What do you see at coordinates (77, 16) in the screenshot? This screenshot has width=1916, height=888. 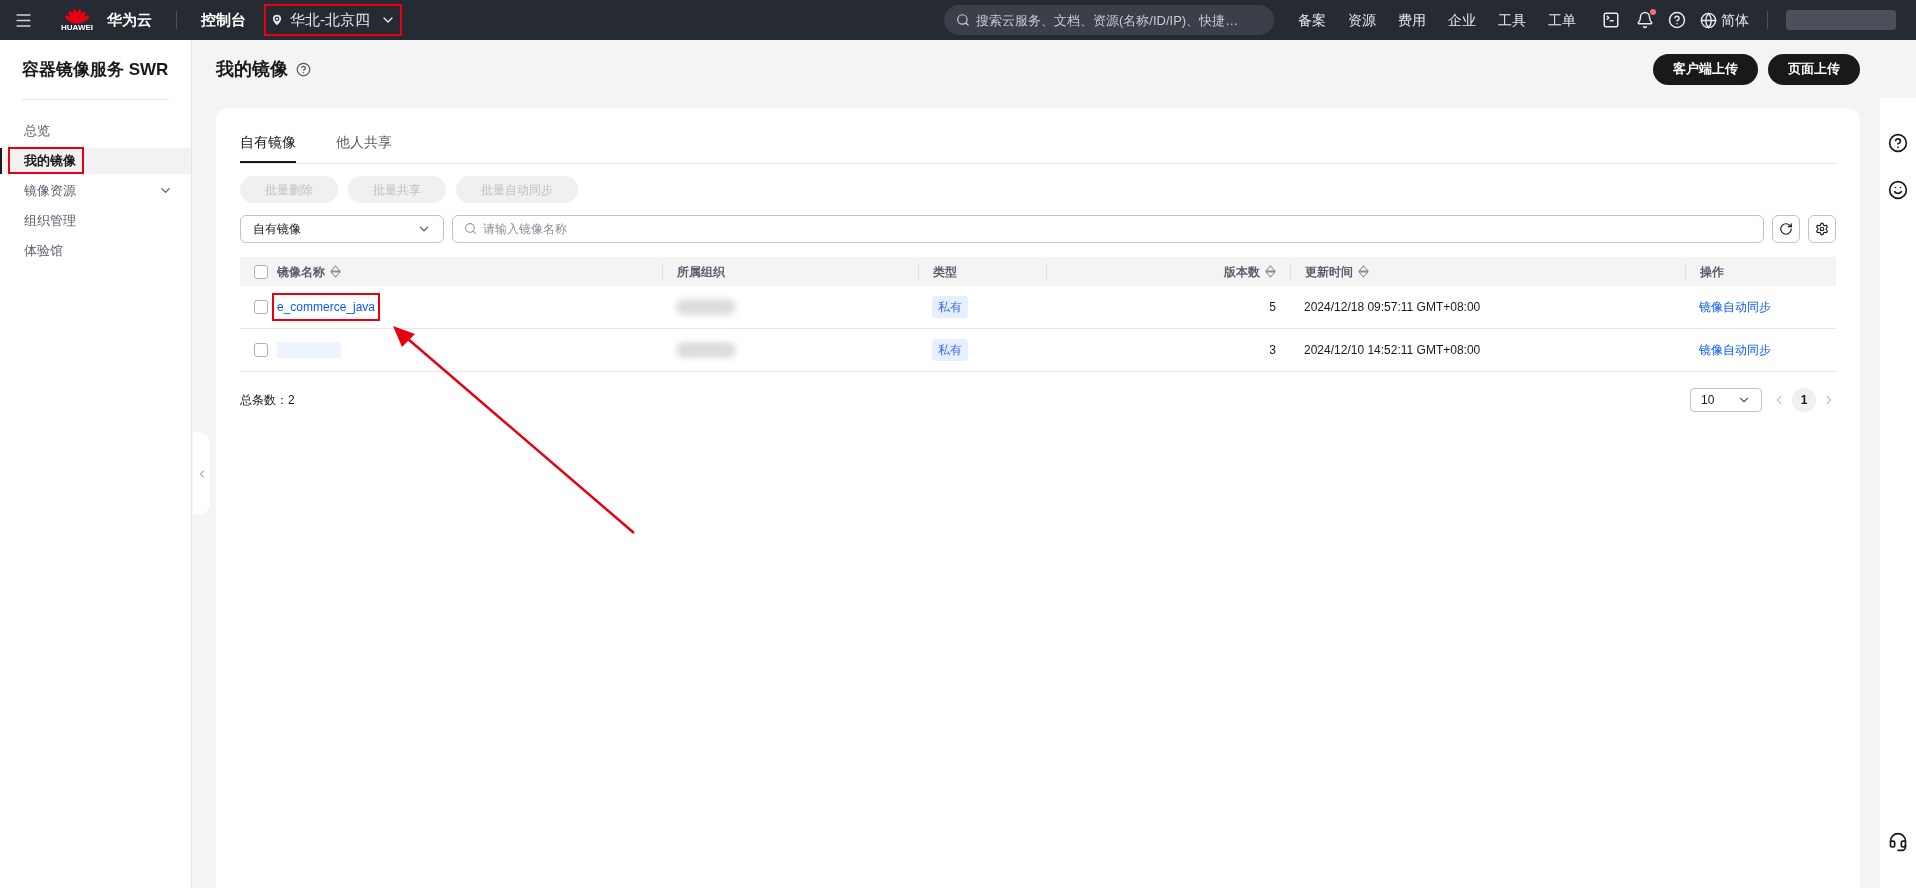 I see `flower-logo-icon` at bounding box center [77, 16].